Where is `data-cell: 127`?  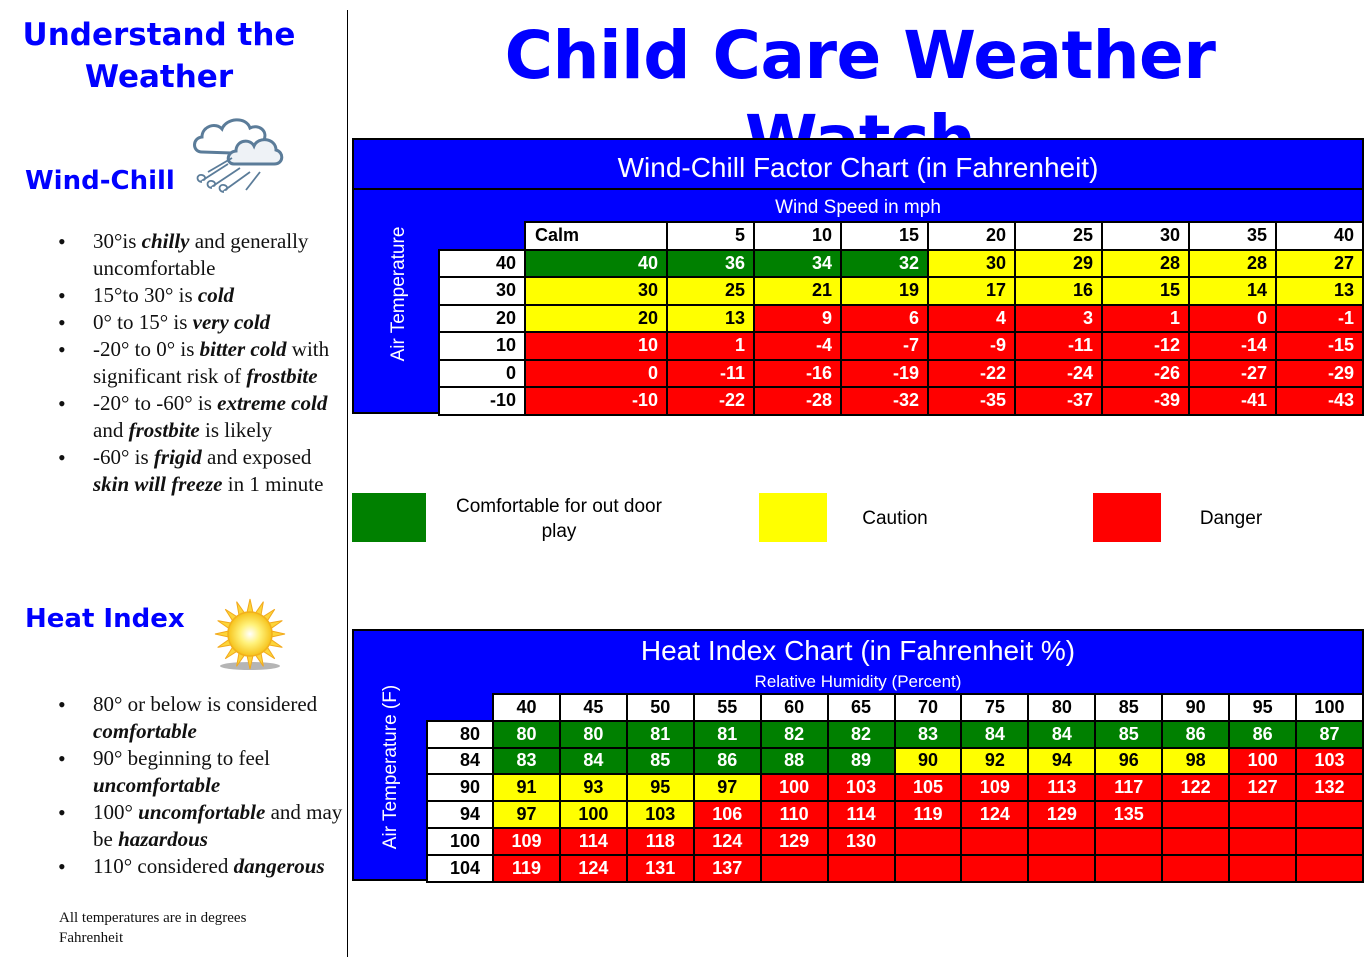 data-cell: 127 is located at coordinates (1263, 788).